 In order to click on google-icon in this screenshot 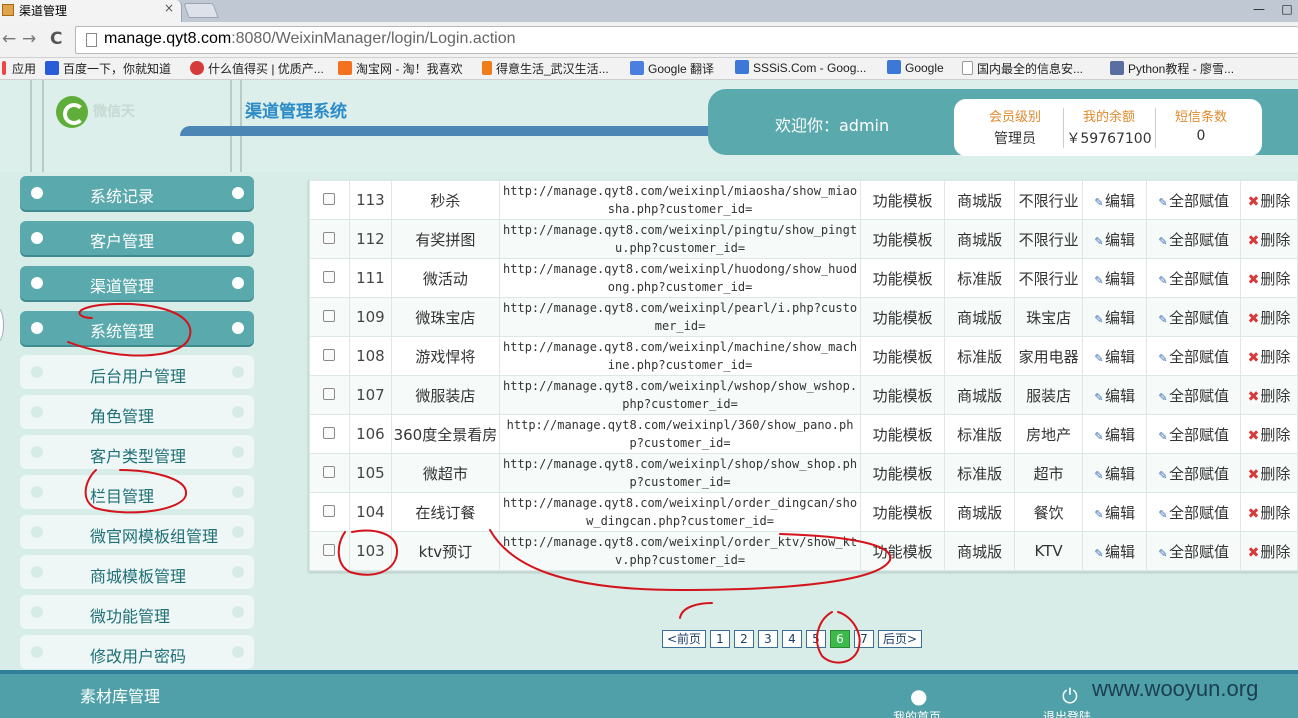, I will do `click(894, 67)`.